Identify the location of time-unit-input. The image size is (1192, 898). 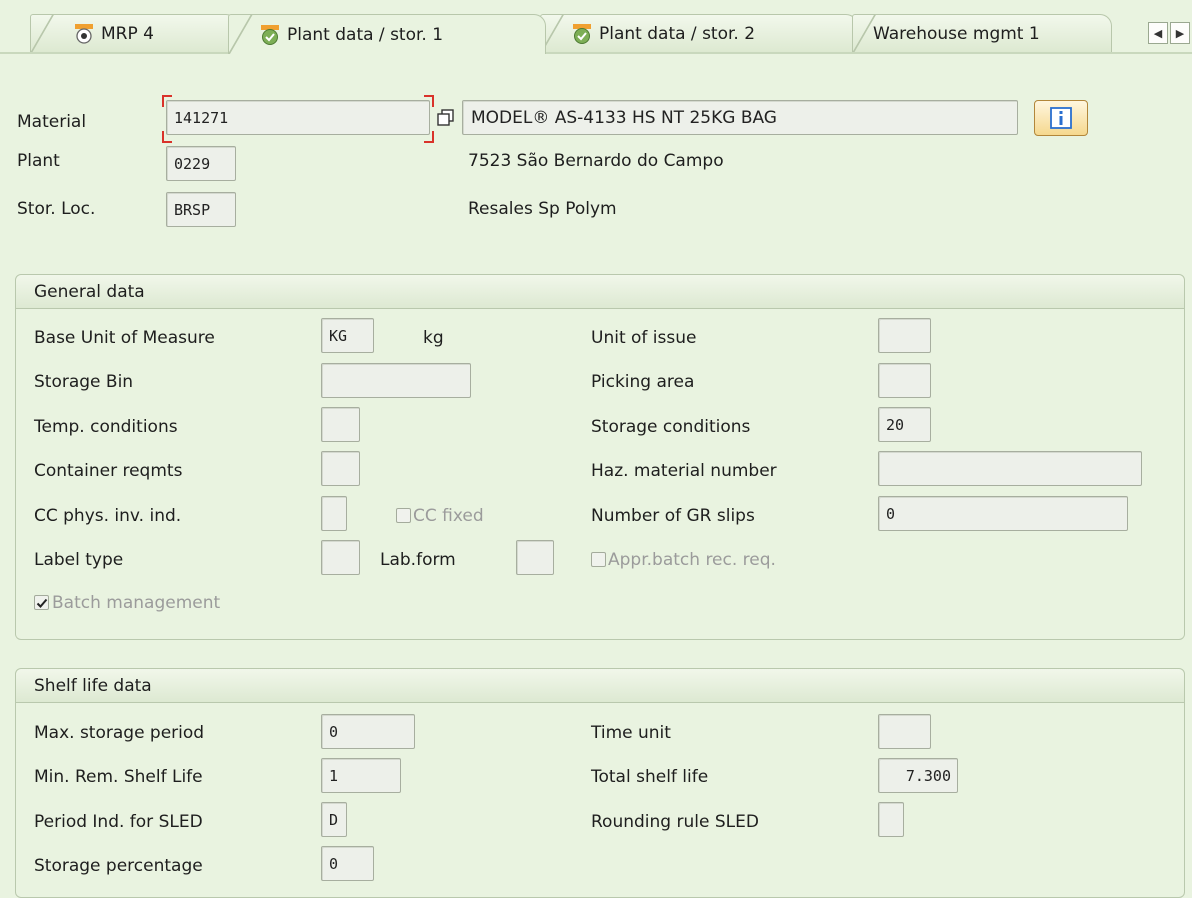
(904, 731).